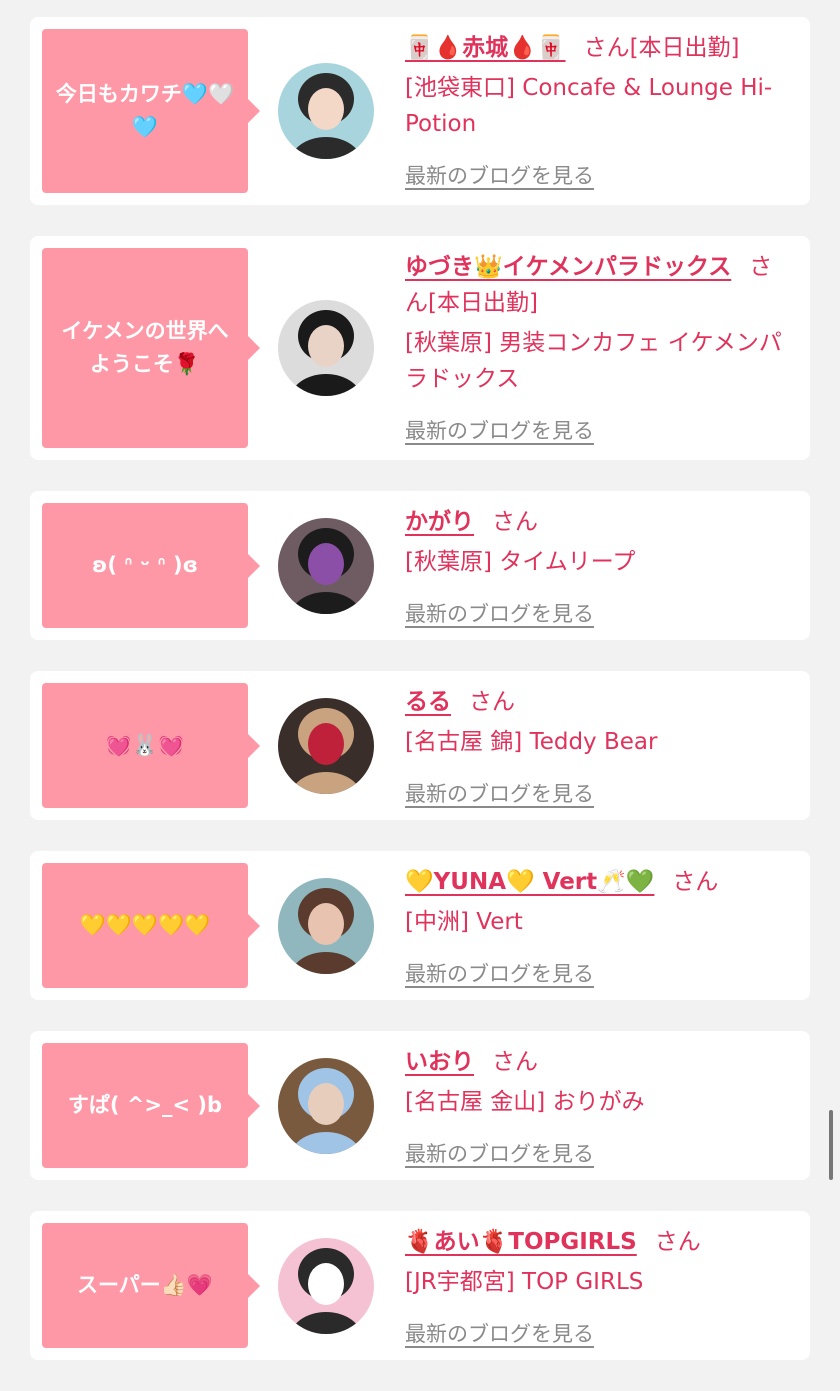 This screenshot has width=840, height=1391. What do you see at coordinates (151, 745) in the screenshot?
I see `message-bubble: 💓🐰💓` at bounding box center [151, 745].